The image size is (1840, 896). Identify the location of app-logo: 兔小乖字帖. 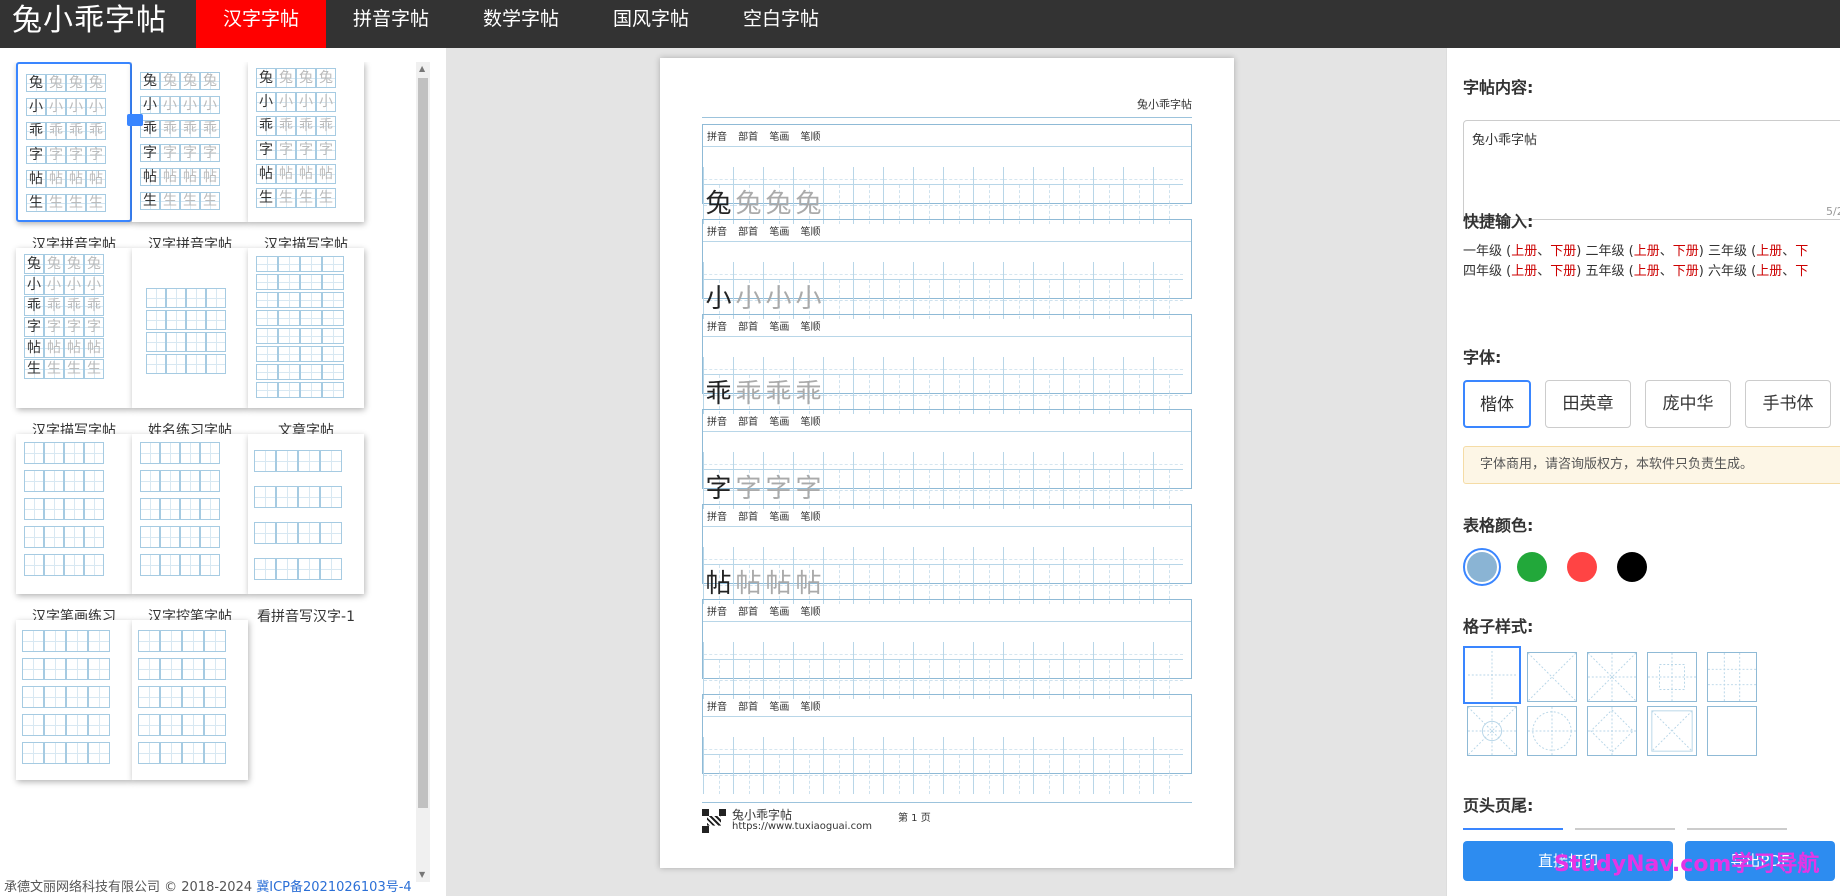
(98, 24).